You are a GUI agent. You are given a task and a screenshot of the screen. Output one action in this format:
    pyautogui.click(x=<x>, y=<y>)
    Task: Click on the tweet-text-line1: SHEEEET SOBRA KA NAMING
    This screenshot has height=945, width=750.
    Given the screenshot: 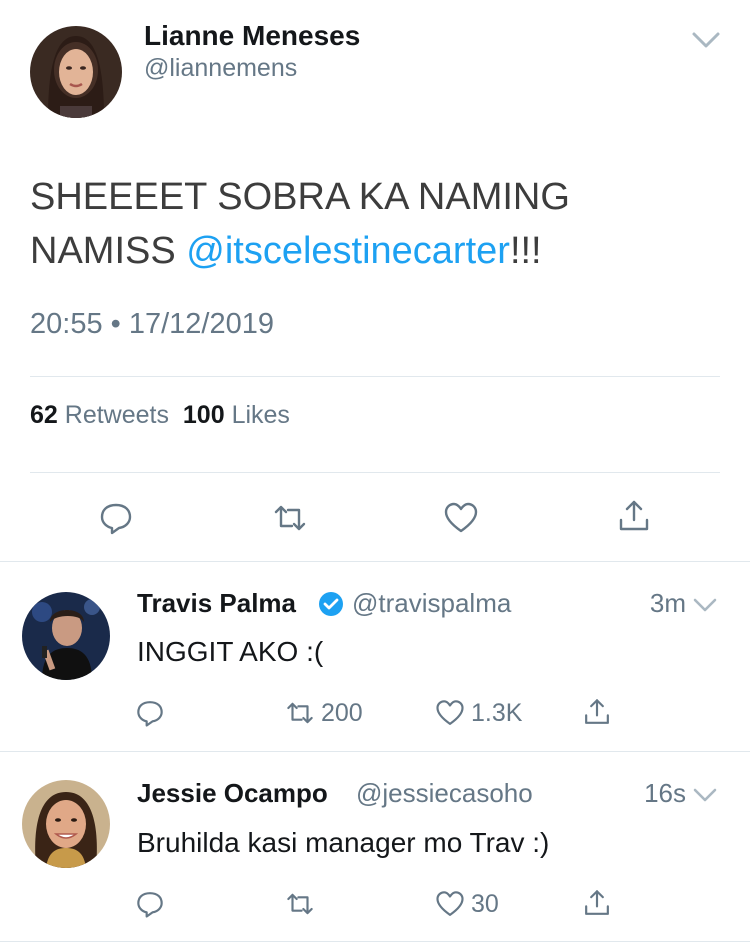 What is the action you would take?
    pyautogui.click(x=300, y=197)
    